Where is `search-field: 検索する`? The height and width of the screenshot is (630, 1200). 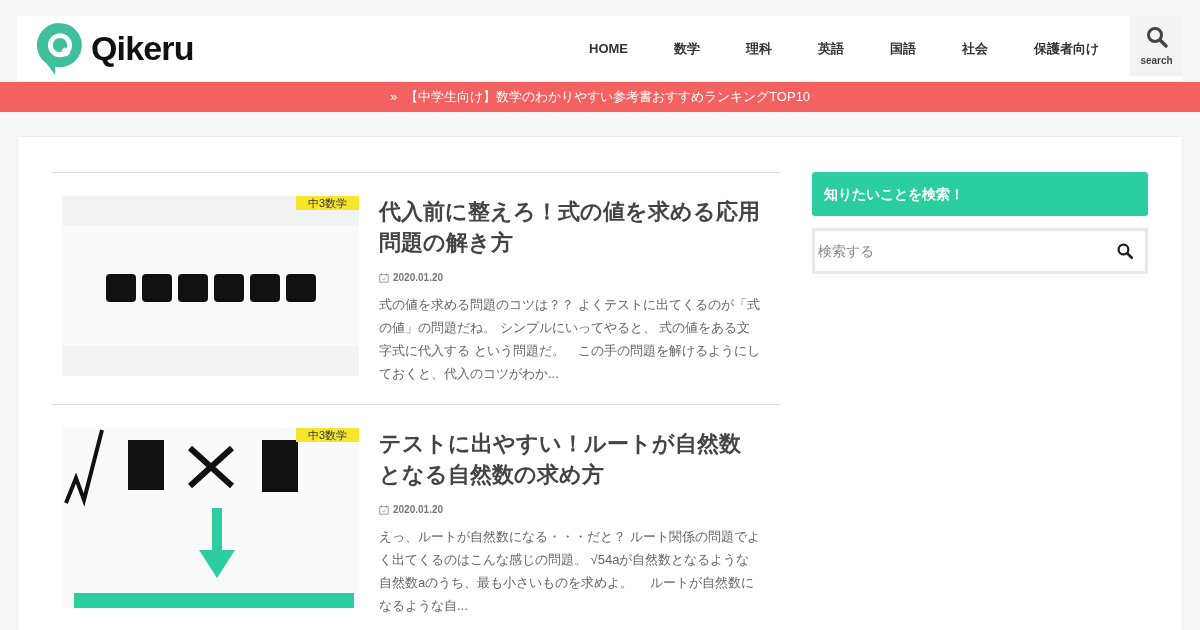 search-field: 検索する is located at coordinates (980, 251).